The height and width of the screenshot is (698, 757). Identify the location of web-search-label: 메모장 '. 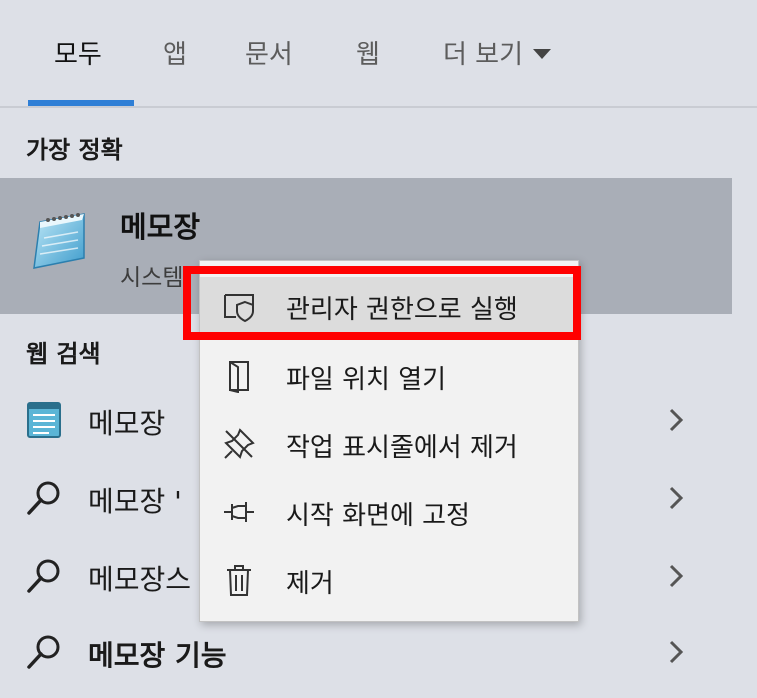
(135, 501).